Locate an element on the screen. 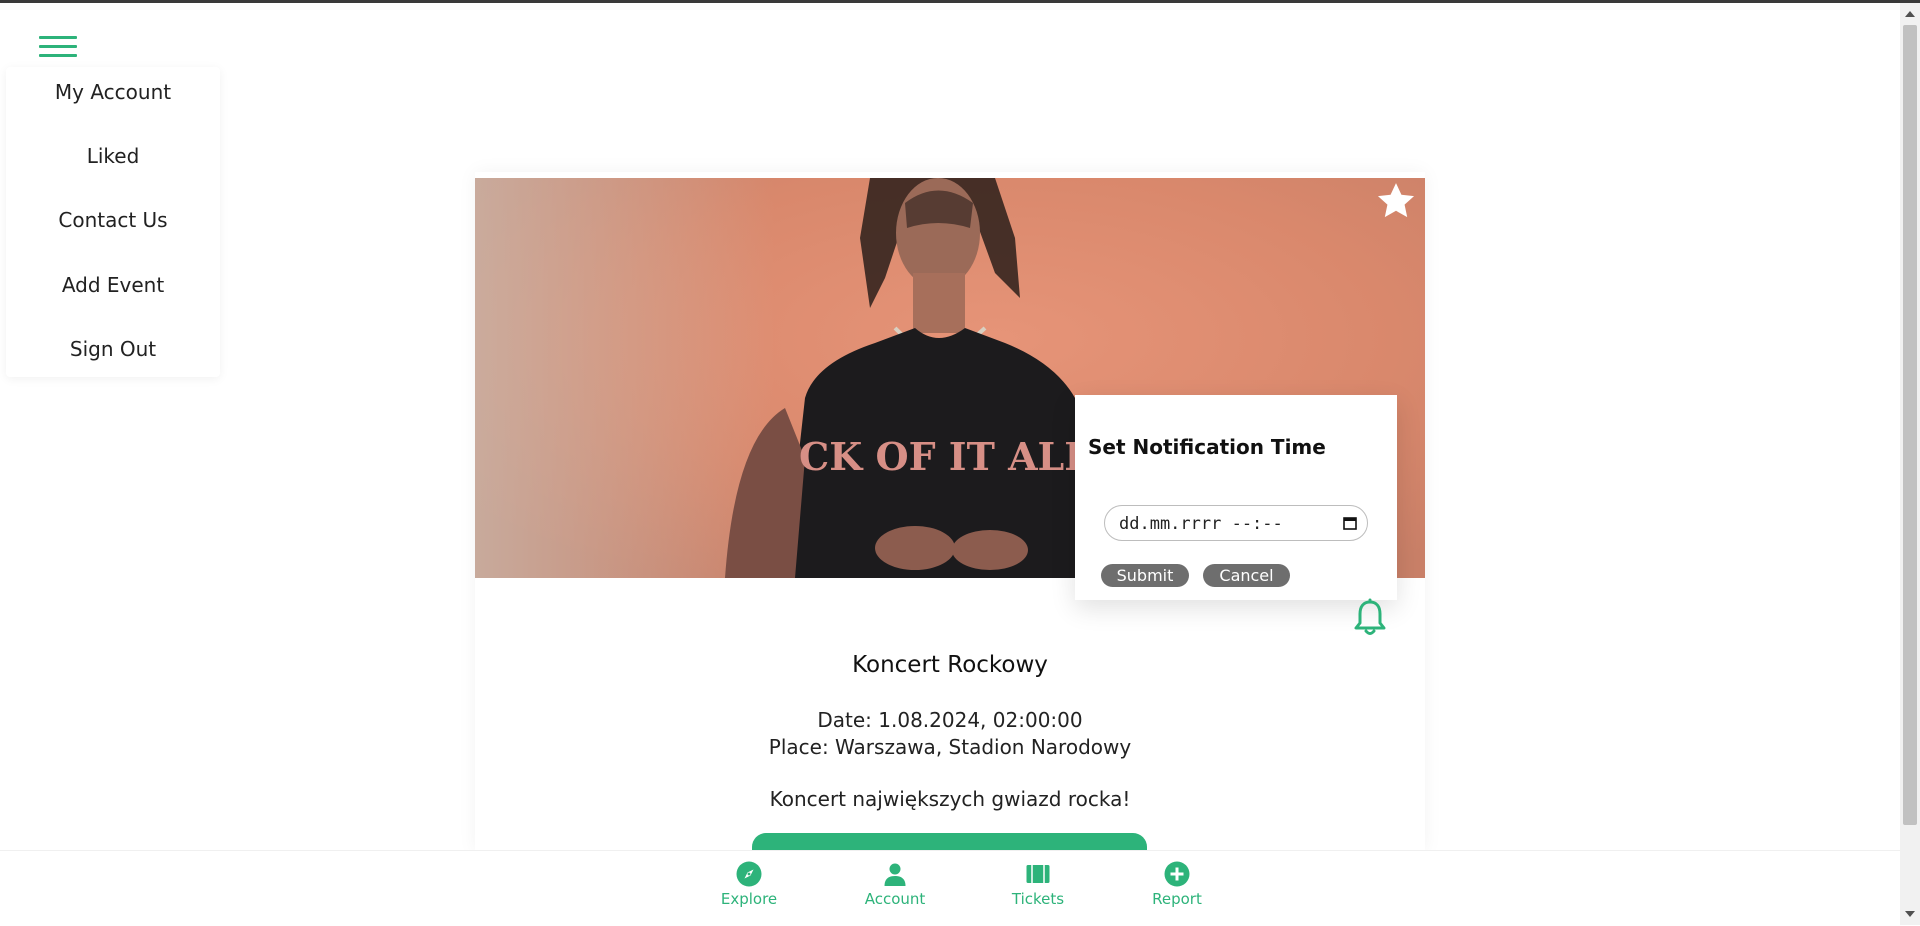 This screenshot has height=926, width=1920. bottom-navigation: Explore Account Tickets Report is located at coordinates (950, 888).